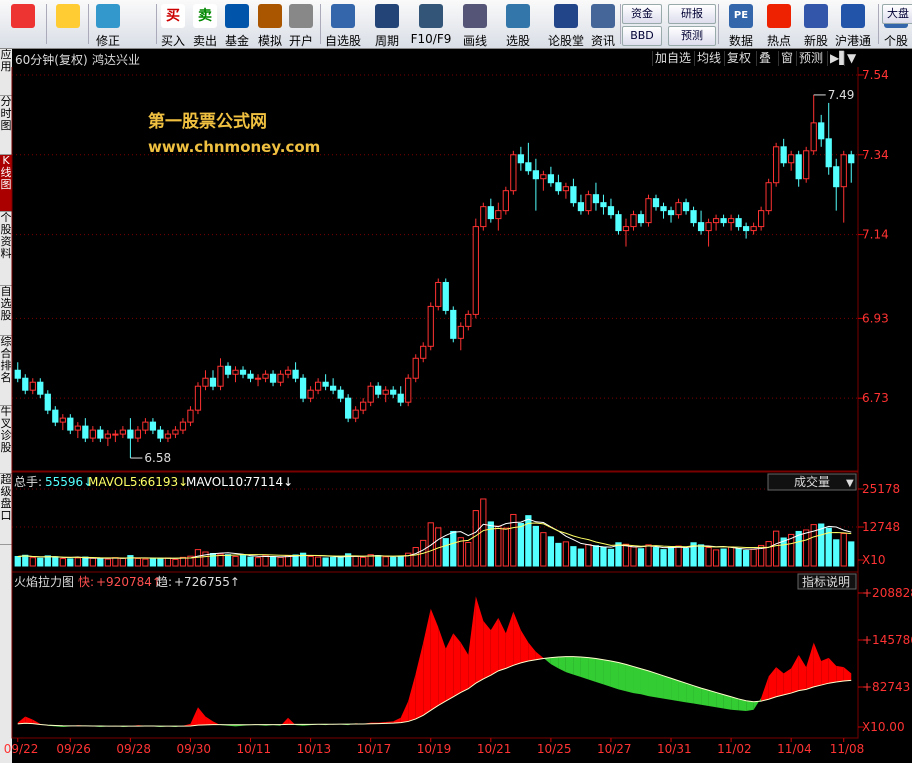 The width and height of the screenshot is (912, 763). I want to click on header-button: 叠, so click(764, 58).